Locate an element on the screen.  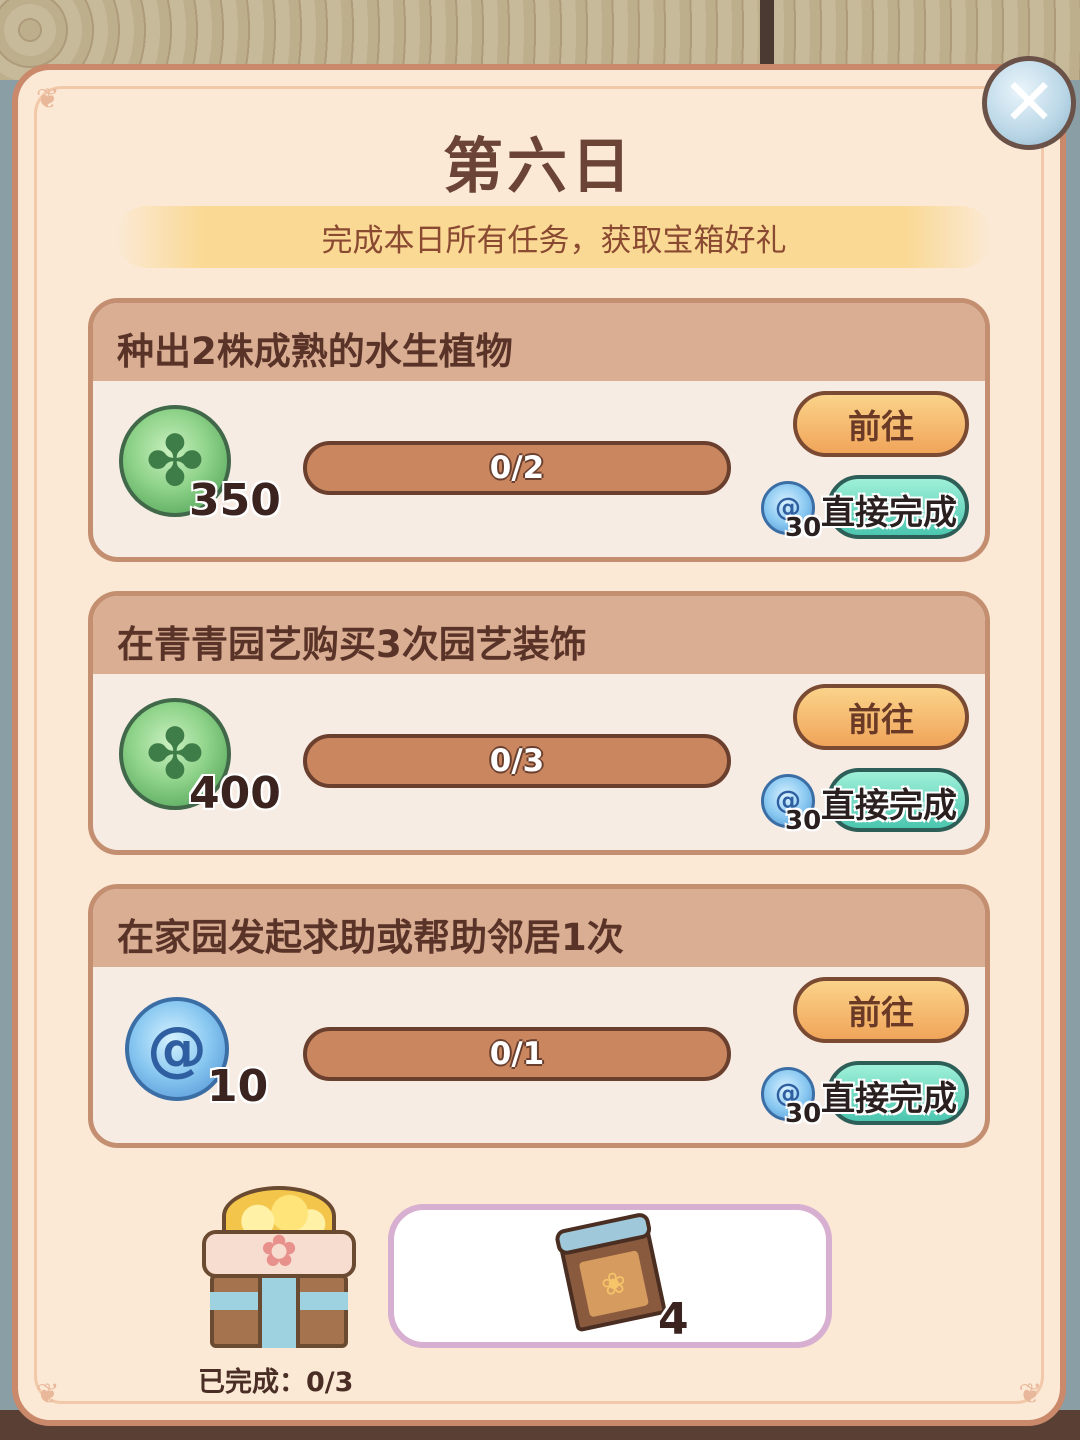
subtitle-banner: 完成本日所有任务，获取宝箱好礼 is located at coordinates (554, 237).